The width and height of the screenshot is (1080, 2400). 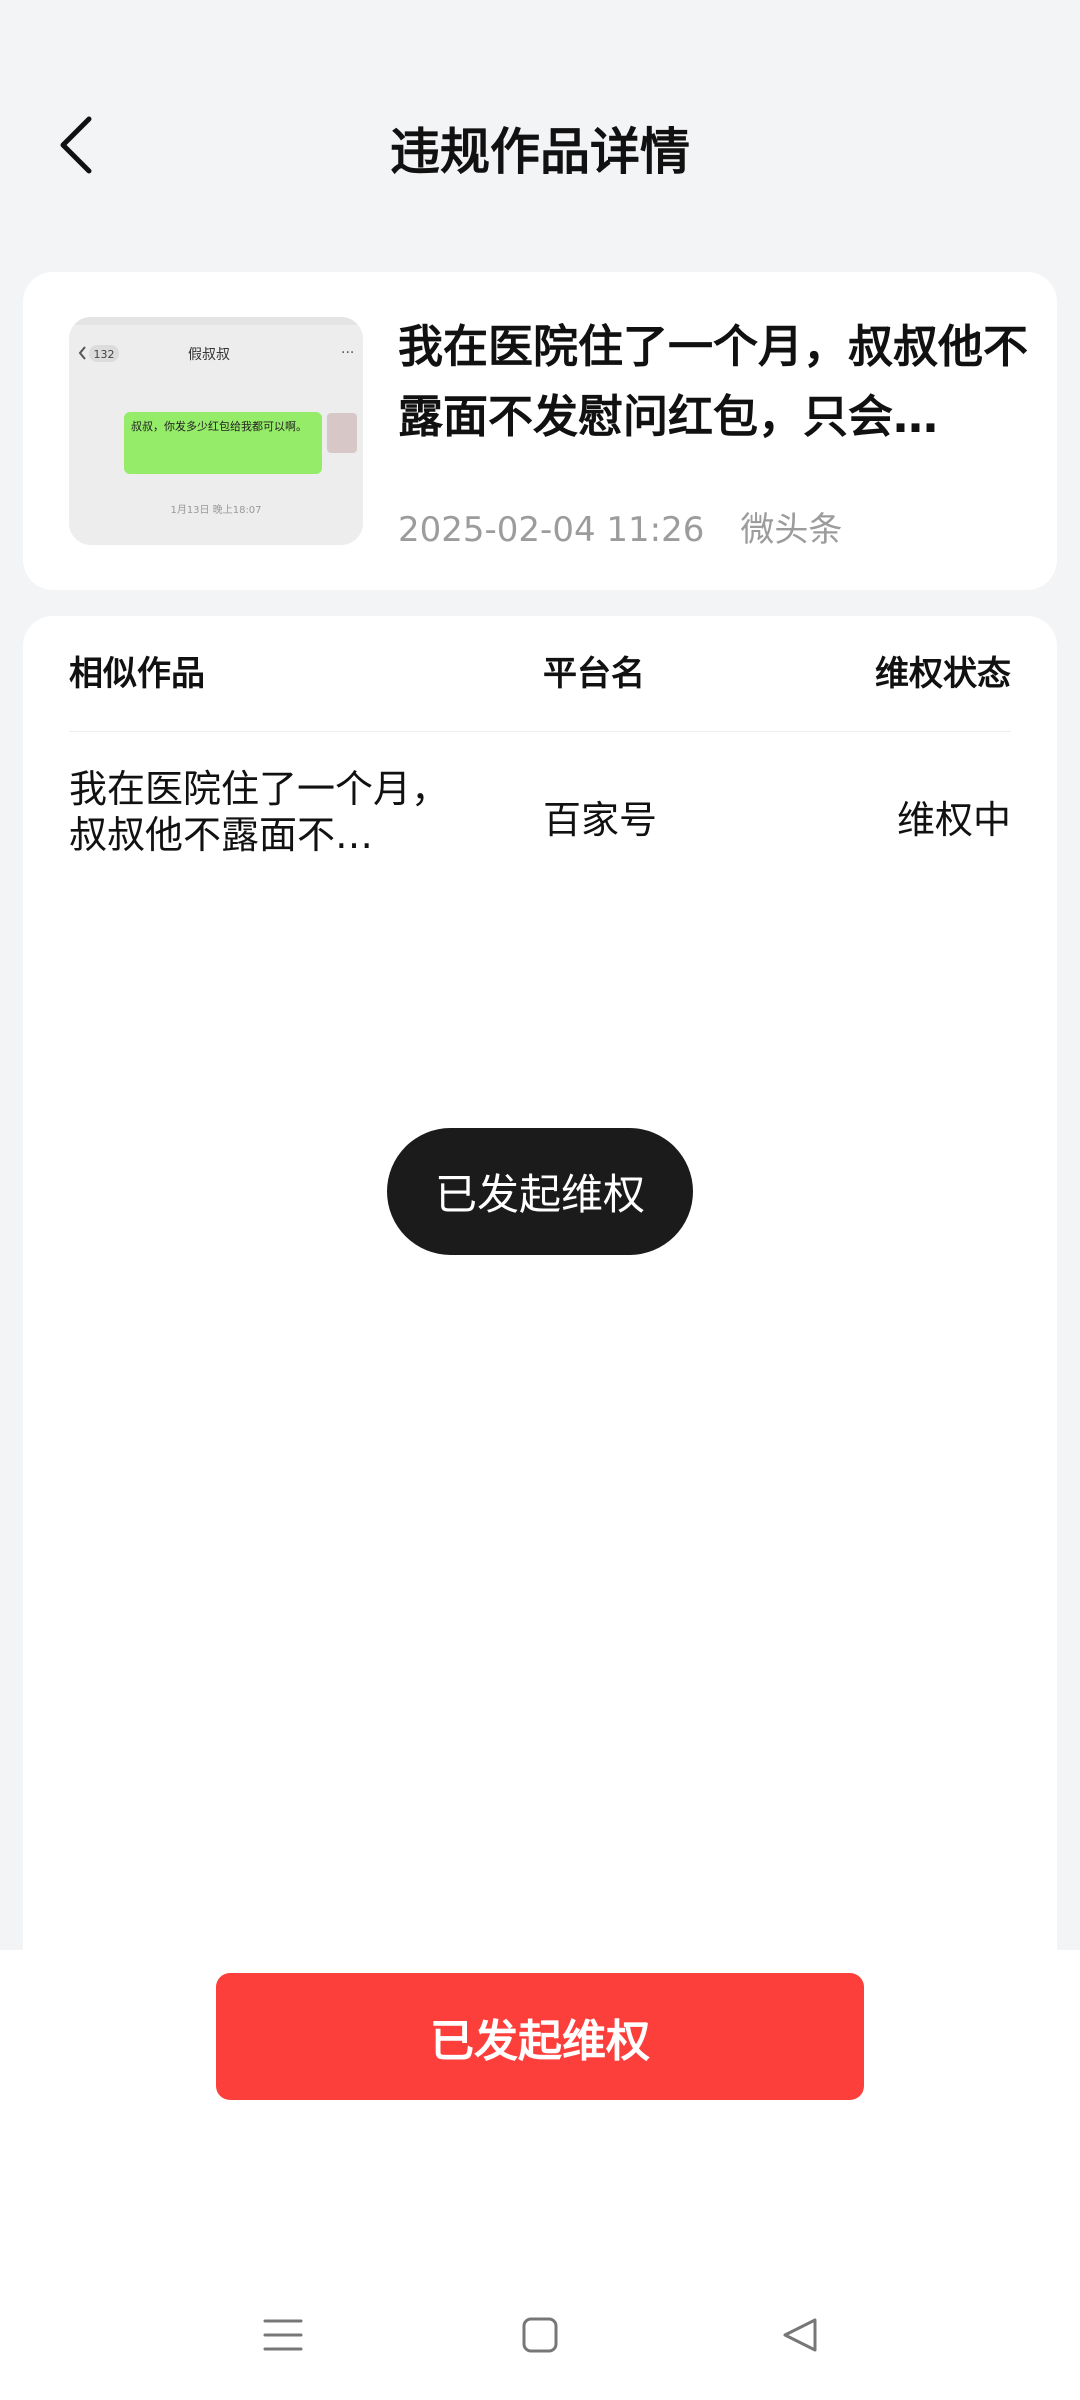 I want to click on svg-text: 132, so click(x=104, y=354).